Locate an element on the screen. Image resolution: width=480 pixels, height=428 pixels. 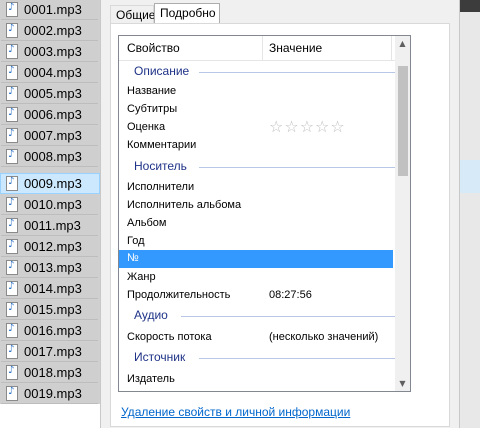
file-item: 0006.mp3 is located at coordinates (49, 115).